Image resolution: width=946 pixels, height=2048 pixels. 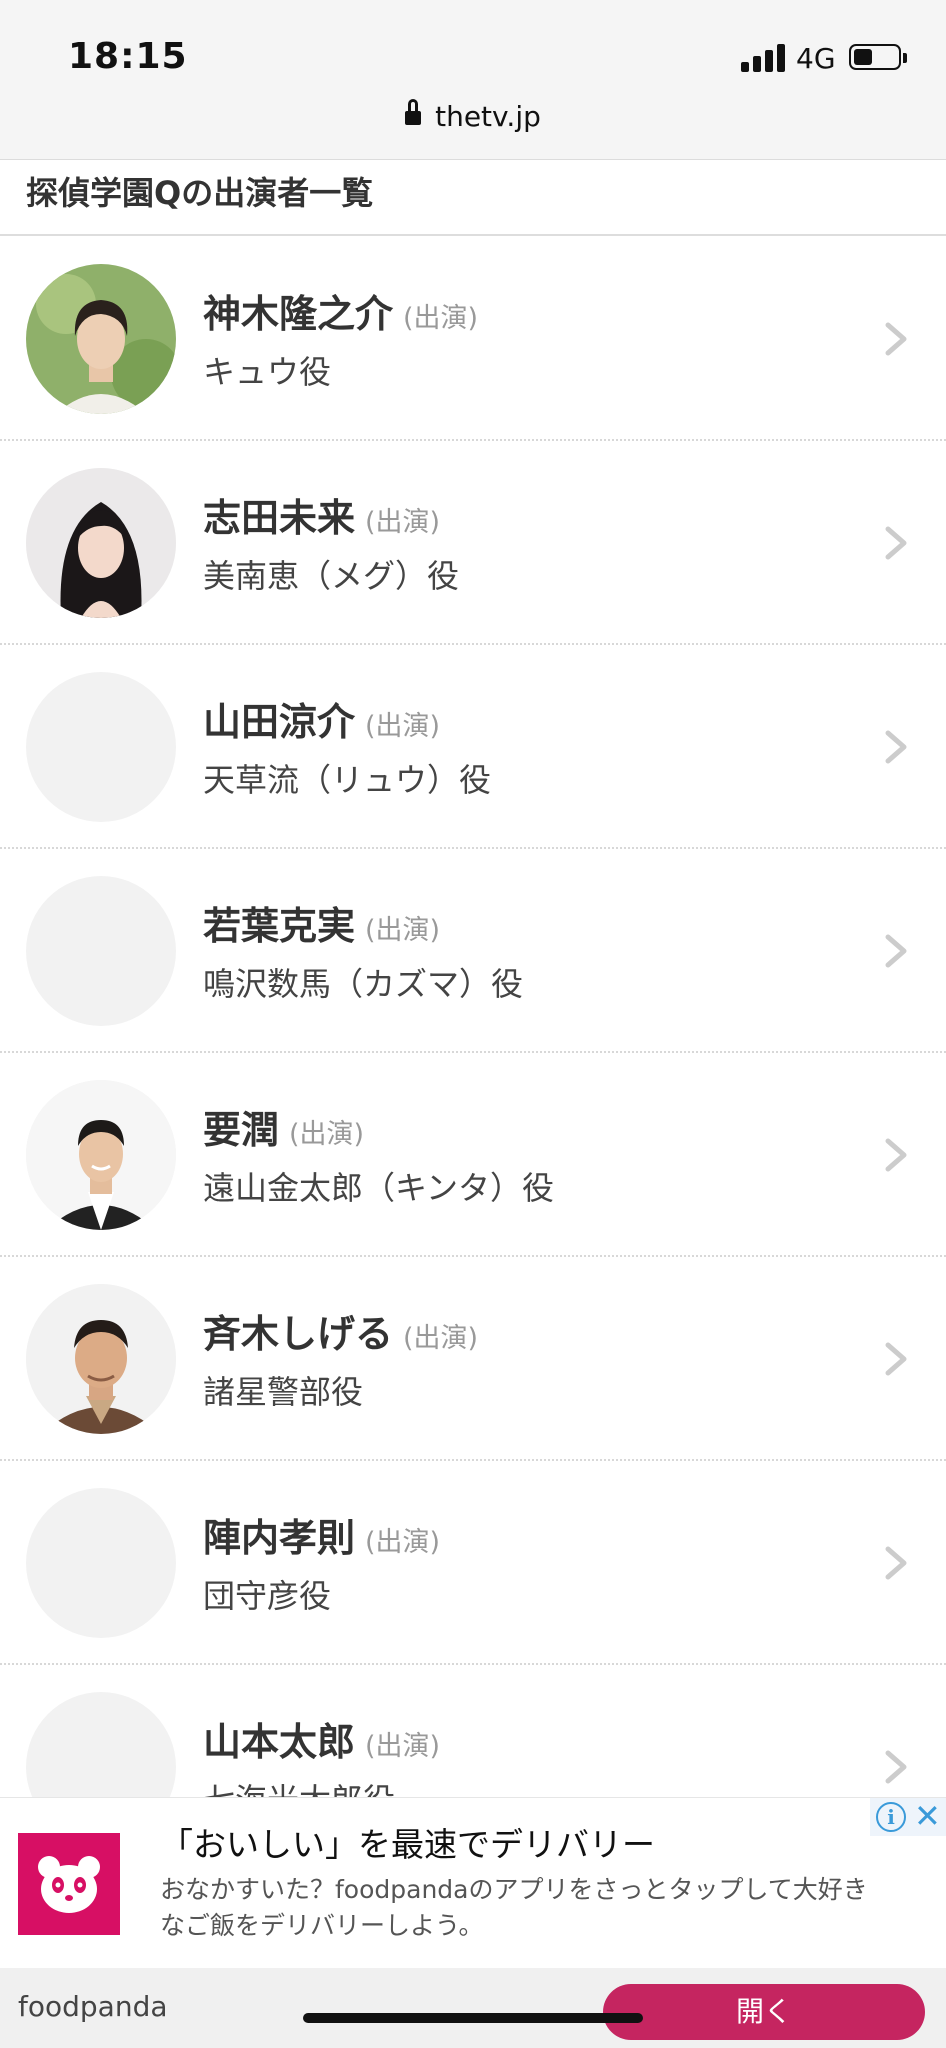 What do you see at coordinates (473, 1731) in the screenshot?
I see `cast-row: 山本太郎 (出演) 七海光太郎役` at bounding box center [473, 1731].